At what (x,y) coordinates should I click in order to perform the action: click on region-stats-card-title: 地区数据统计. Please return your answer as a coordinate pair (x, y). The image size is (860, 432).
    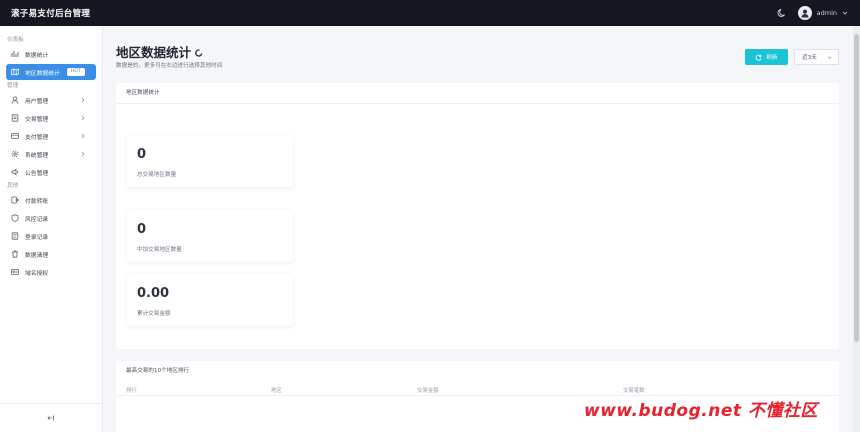
    Looking at the image, I should click on (477, 93).